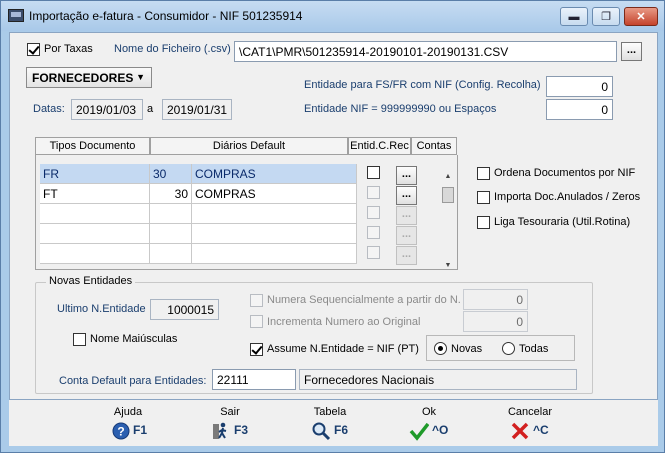 The width and height of the screenshot is (665, 453). Describe the element at coordinates (438, 379) in the screenshot. I see `conta-description: Fornecedores Nacionais` at that location.